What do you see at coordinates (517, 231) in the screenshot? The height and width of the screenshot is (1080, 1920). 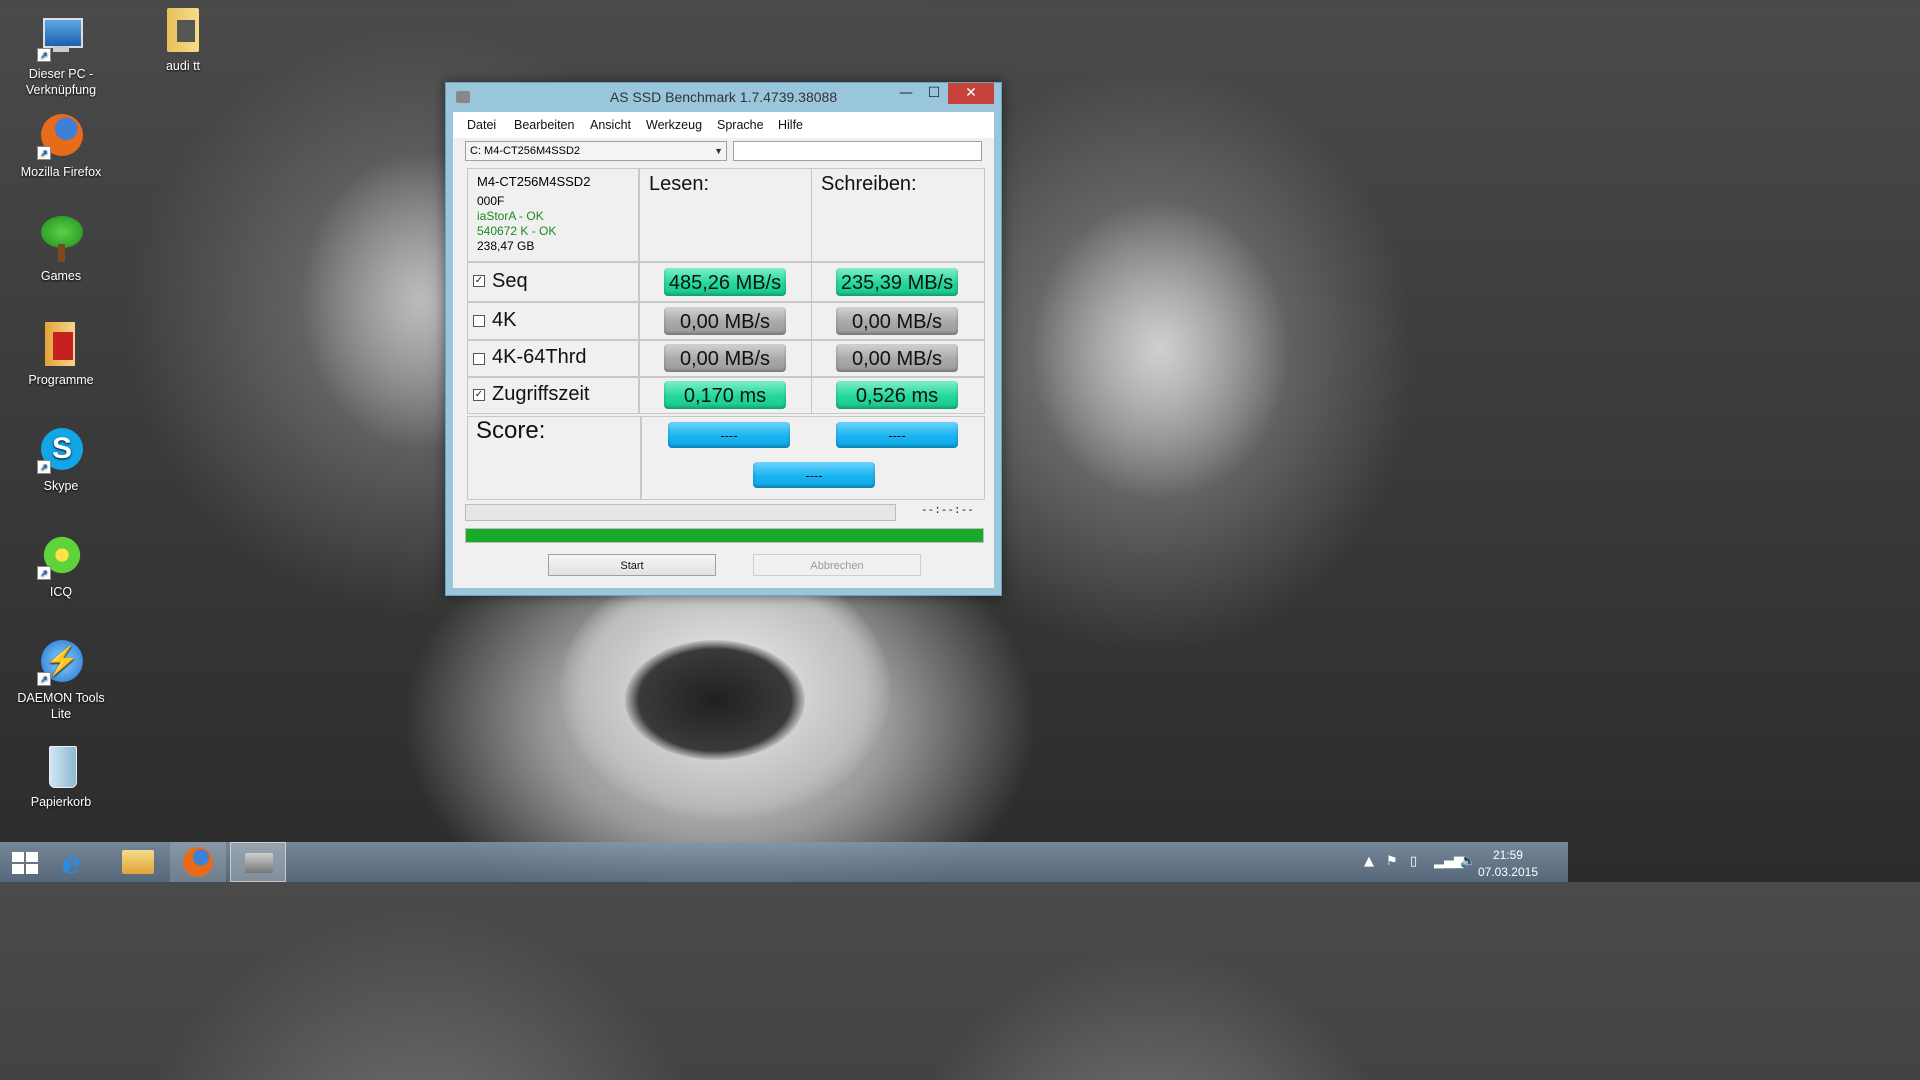 I see `drive-alignment-status: 540672 K - OK` at bounding box center [517, 231].